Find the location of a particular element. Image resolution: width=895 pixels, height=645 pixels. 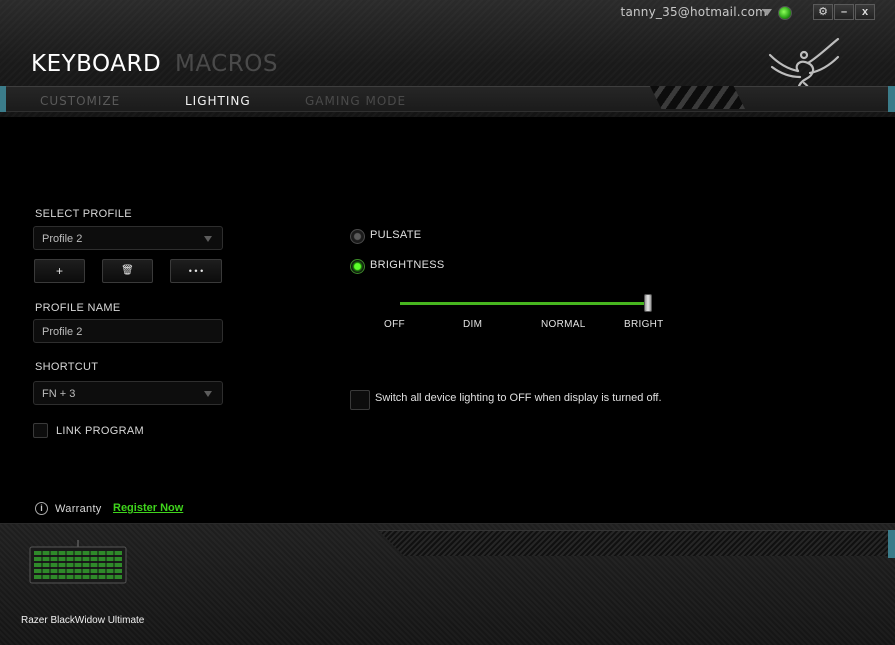

sub-navigation is located at coordinates (447, 99).